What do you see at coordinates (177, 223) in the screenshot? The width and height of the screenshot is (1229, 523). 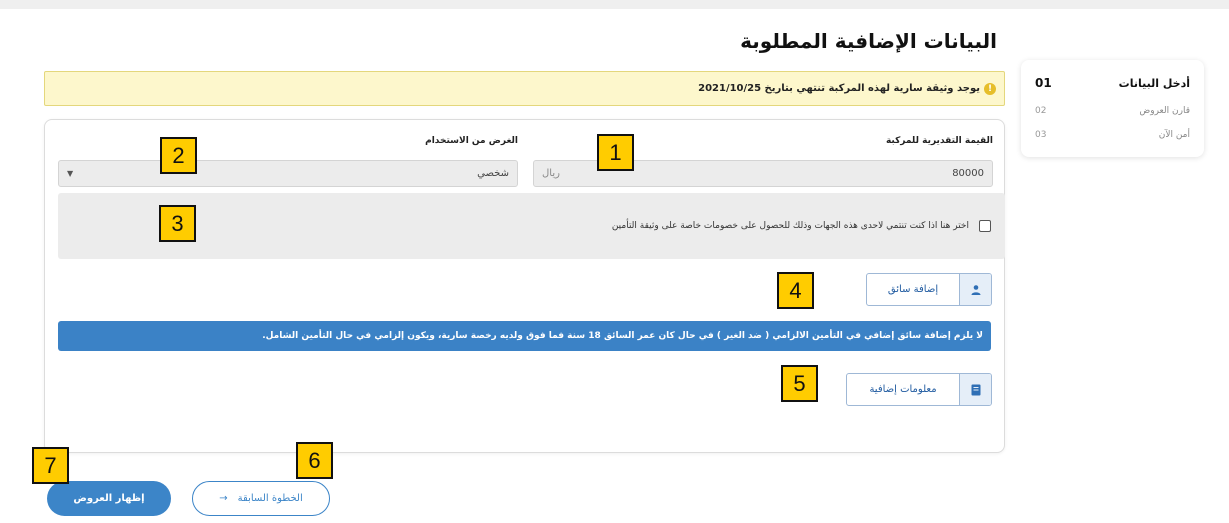 I see `marker-3: 3` at bounding box center [177, 223].